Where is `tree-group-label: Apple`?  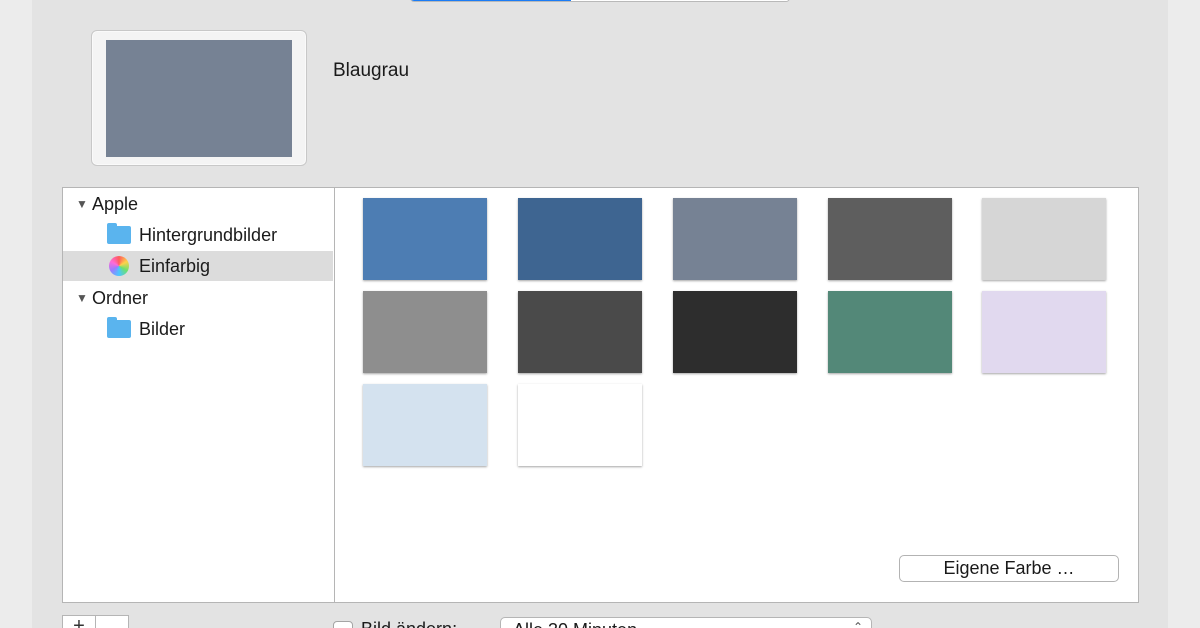
tree-group-label: Apple is located at coordinates (115, 203).